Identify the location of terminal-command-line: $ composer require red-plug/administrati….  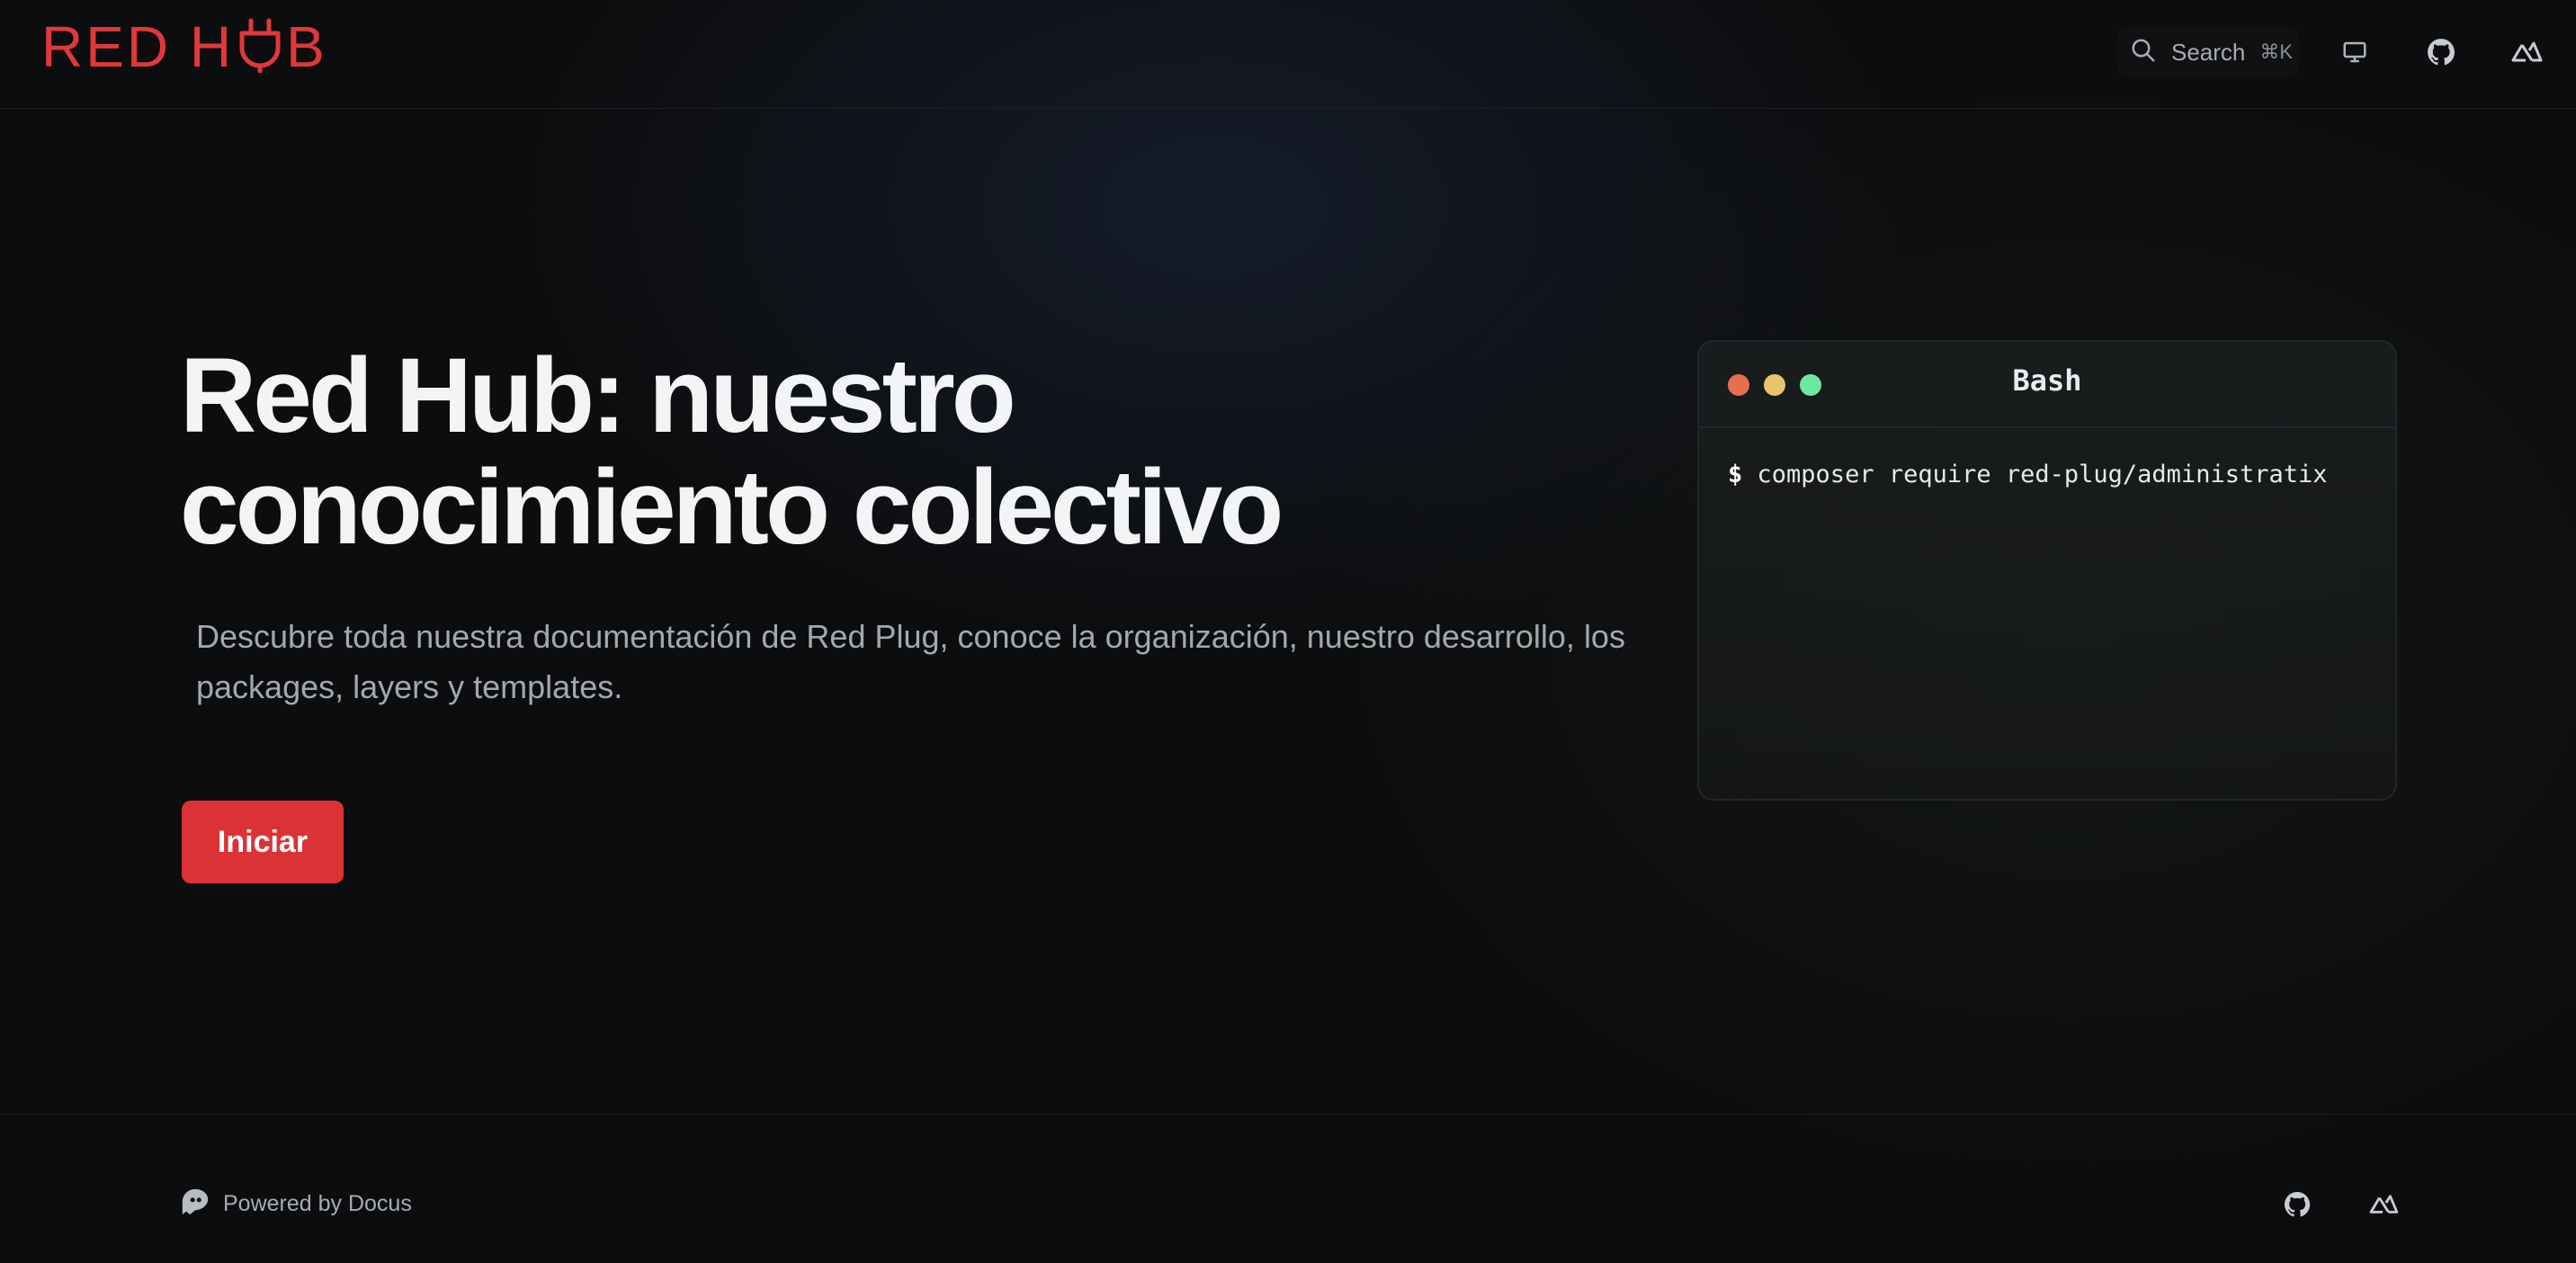
(2028, 474).